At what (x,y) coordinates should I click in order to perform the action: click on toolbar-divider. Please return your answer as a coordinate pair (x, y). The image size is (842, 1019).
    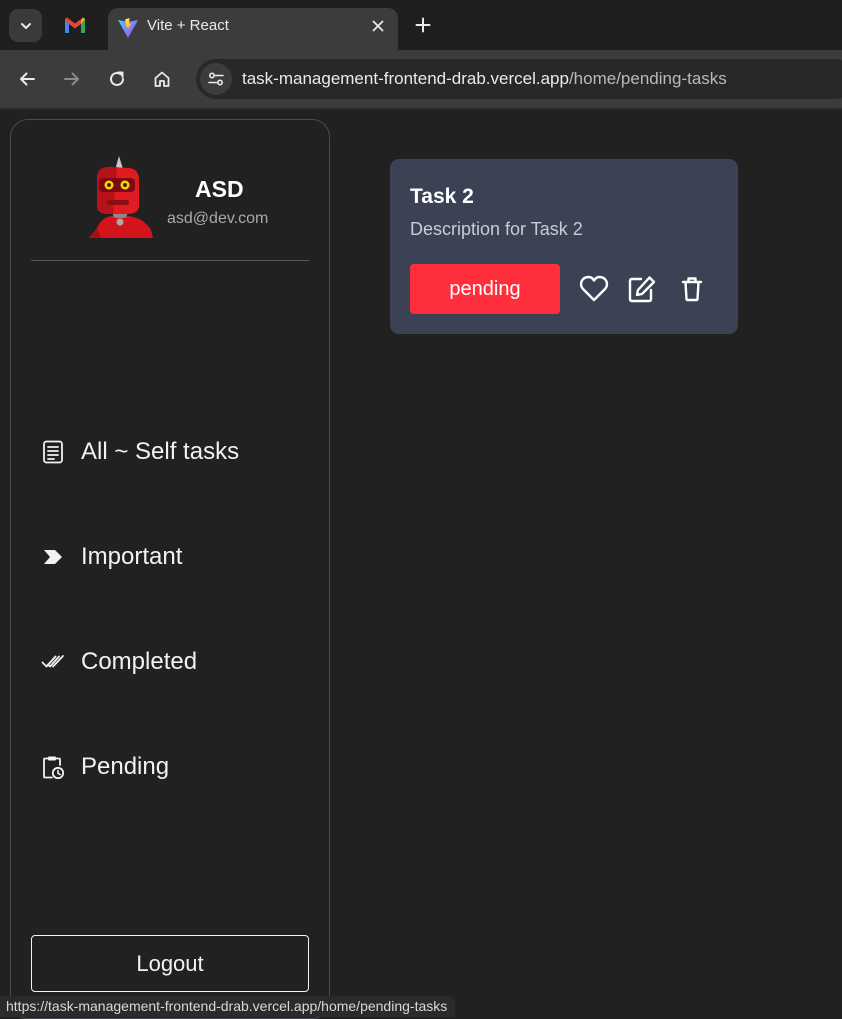
    Looking at the image, I should click on (421, 109).